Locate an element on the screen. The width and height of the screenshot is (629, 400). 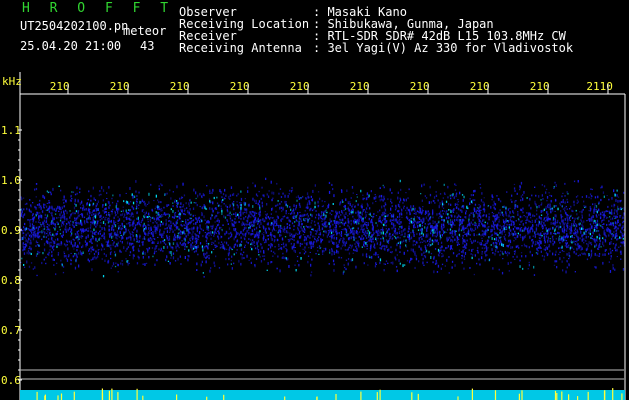
y-tick-label: 1.1 is located at coordinates (11, 130).